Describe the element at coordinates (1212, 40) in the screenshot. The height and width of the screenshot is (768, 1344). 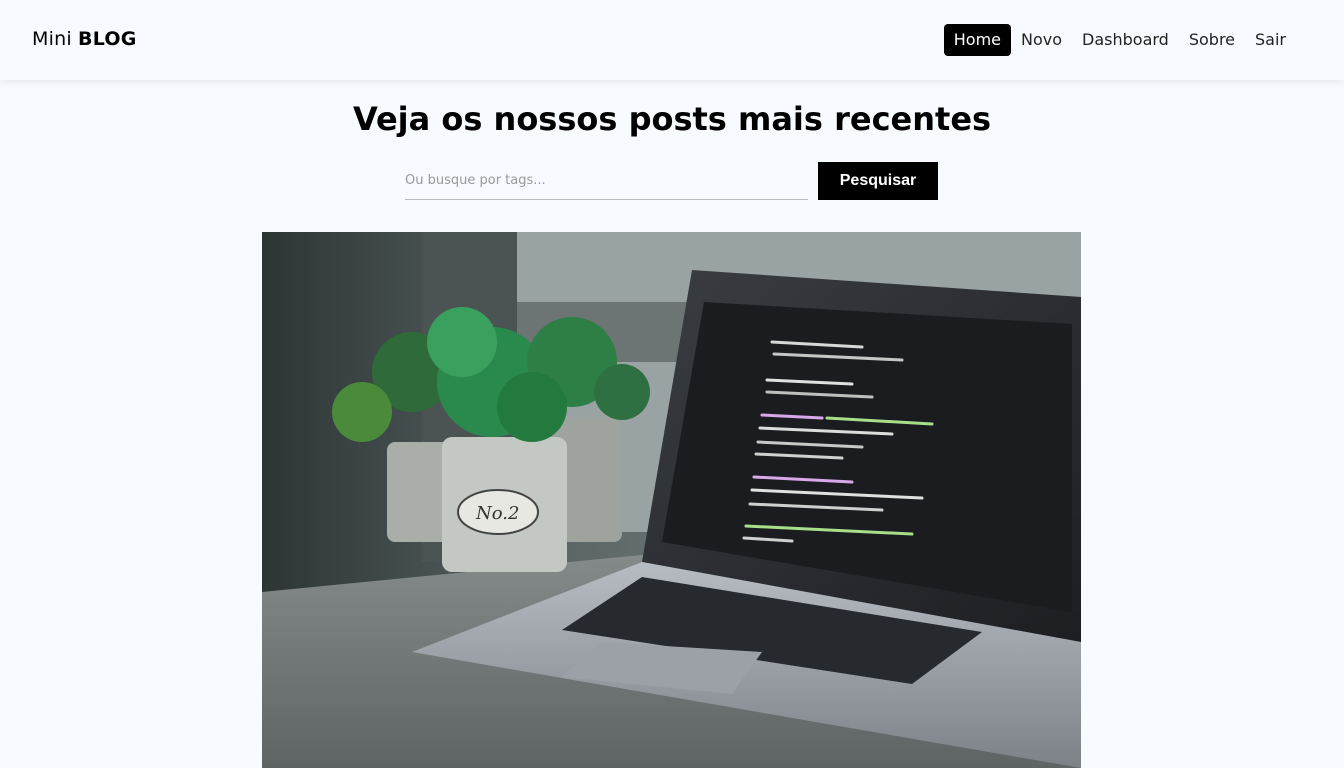
I see `nav-sobre: Sobre` at that location.